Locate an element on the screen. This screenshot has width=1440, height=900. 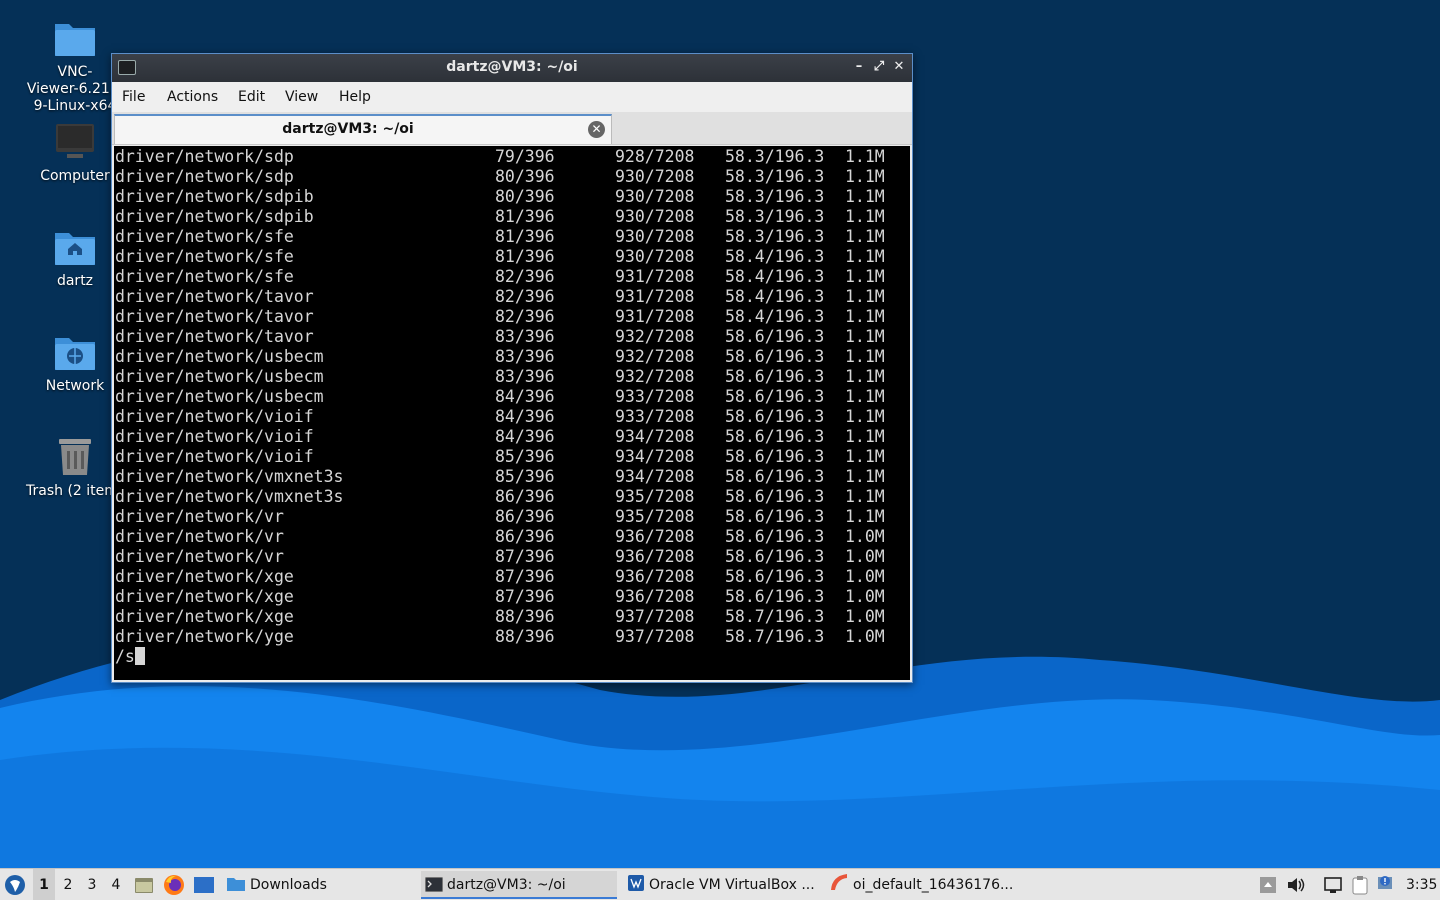
row-path: driver/network/vr is located at coordinates (199, 536).